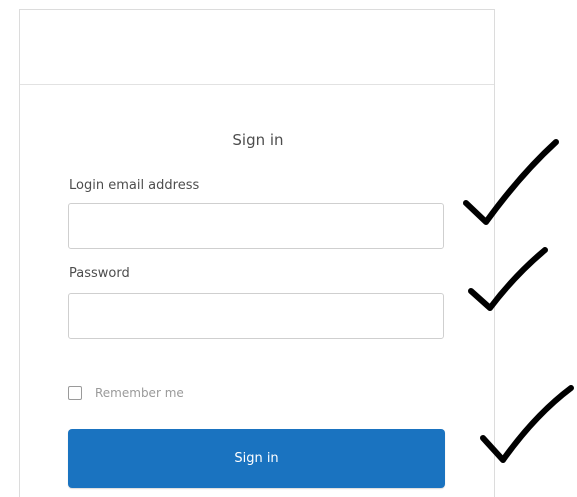 The width and height of the screenshot is (577, 497). Describe the element at coordinates (511, 182) in the screenshot. I see `email-check-icon` at that location.